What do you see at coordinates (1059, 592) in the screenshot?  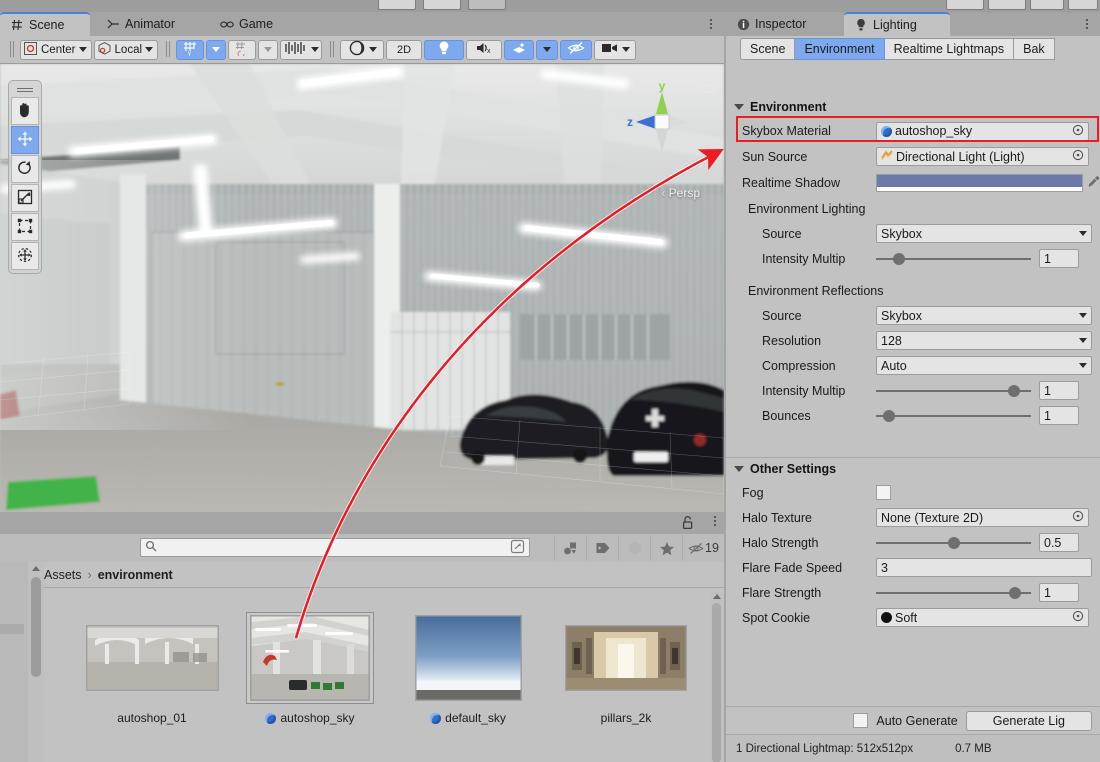 I see `flare-strength-value-field: 1` at bounding box center [1059, 592].